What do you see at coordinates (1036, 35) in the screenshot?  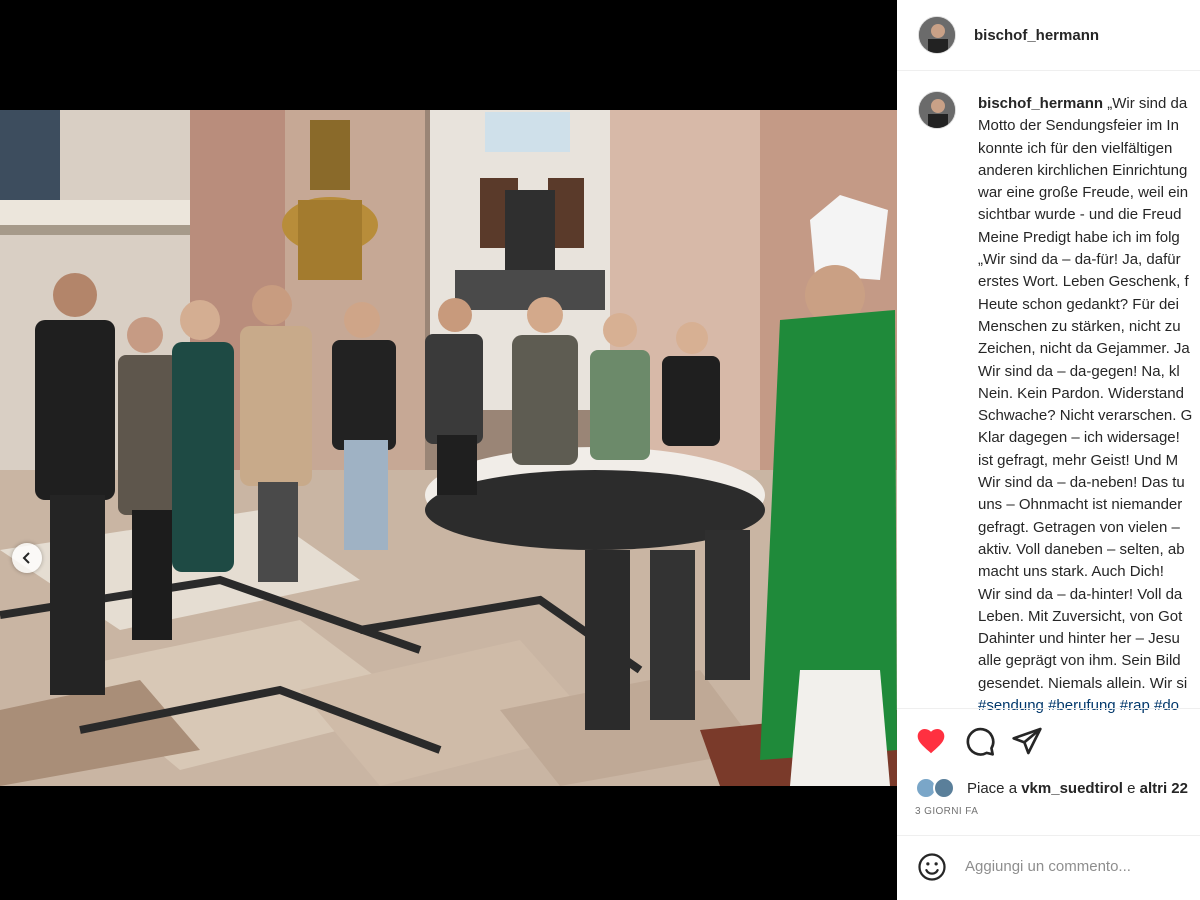 I see `header-username: bischof_hermann` at bounding box center [1036, 35].